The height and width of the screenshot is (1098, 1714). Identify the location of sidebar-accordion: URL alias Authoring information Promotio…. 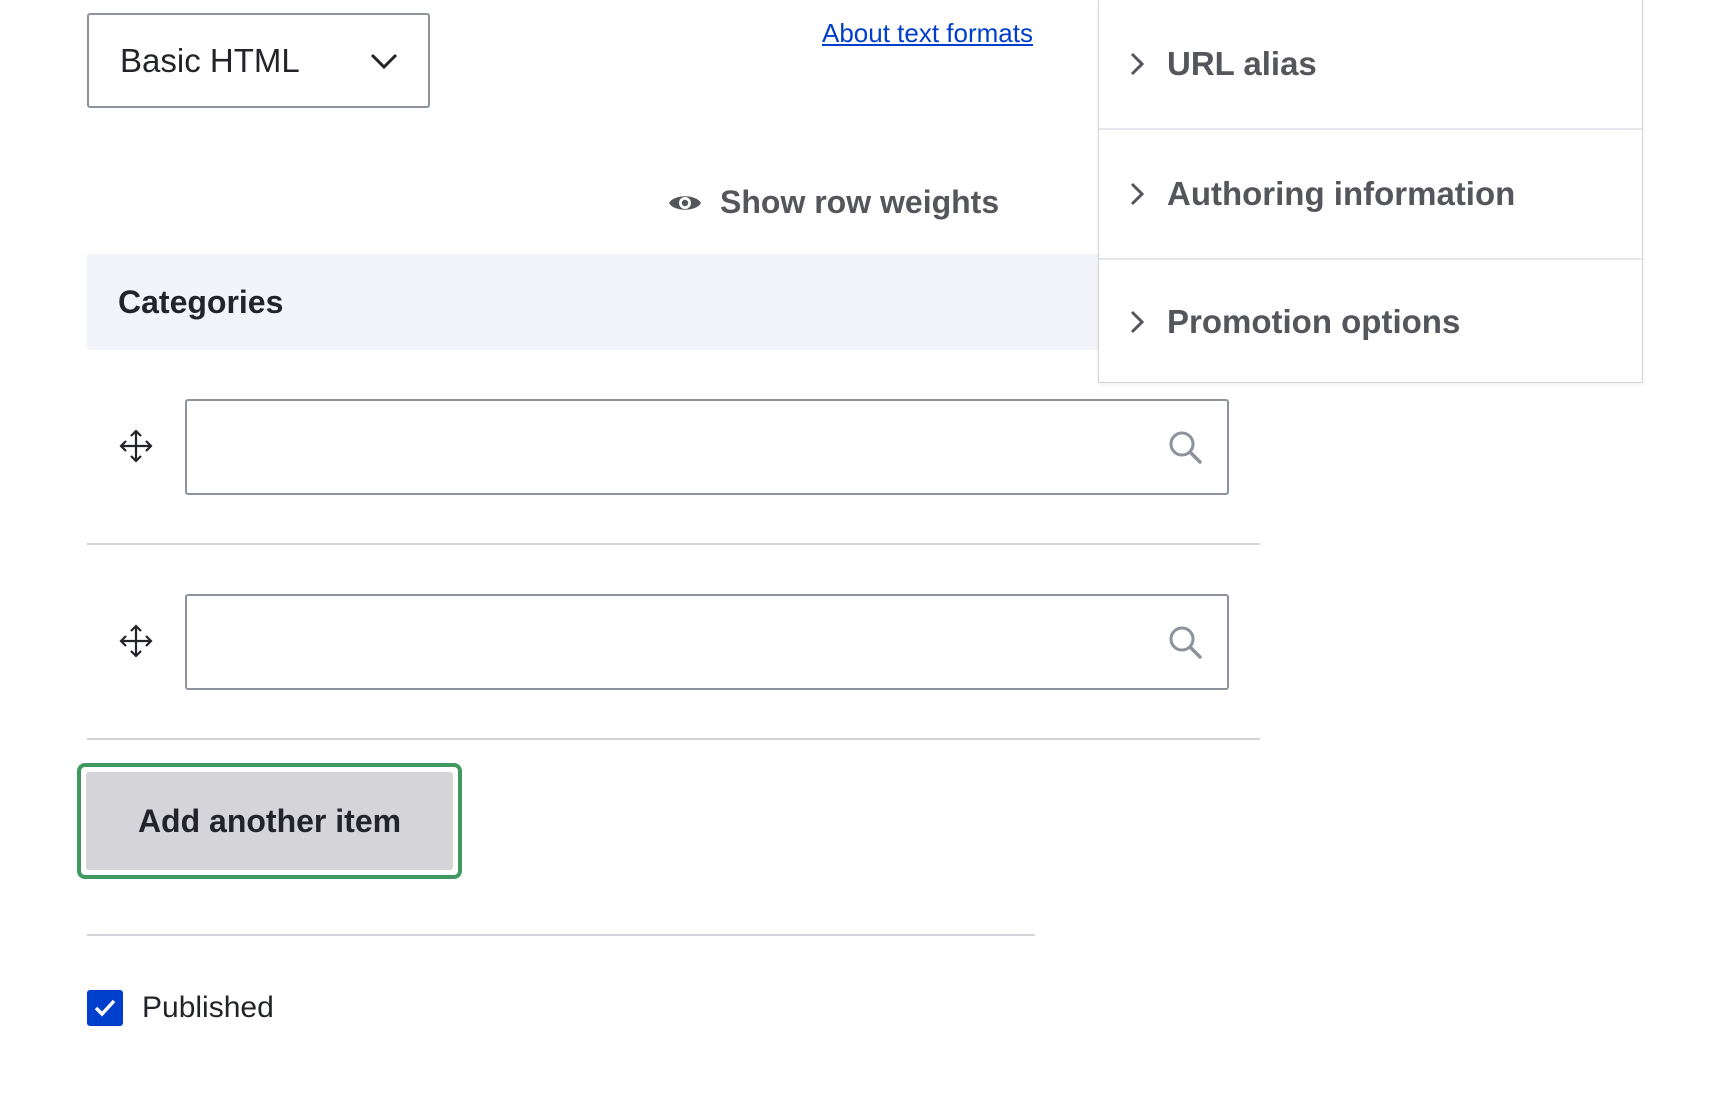
(1370, 191).